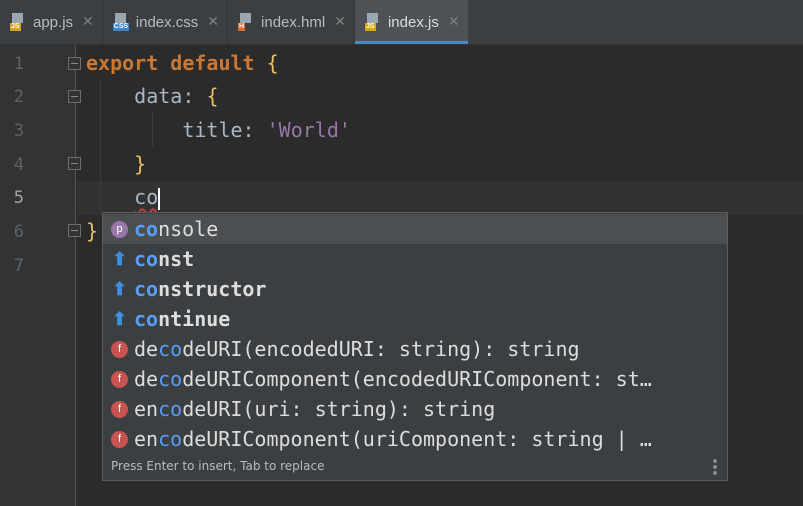 The height and width of the screenshot is (506, 803). Describe the element at coordinates (159, 198) in the screenshot. I see `text-caret` at that location.